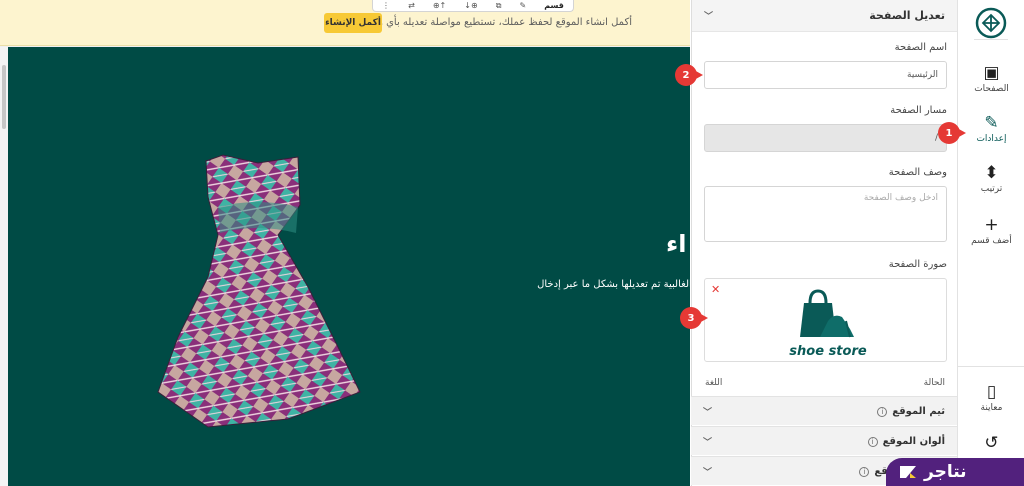 Image resolution: width=1024 pixels, height=486 pixels. I want to click on history-icon: ↺, so click(991, 443).